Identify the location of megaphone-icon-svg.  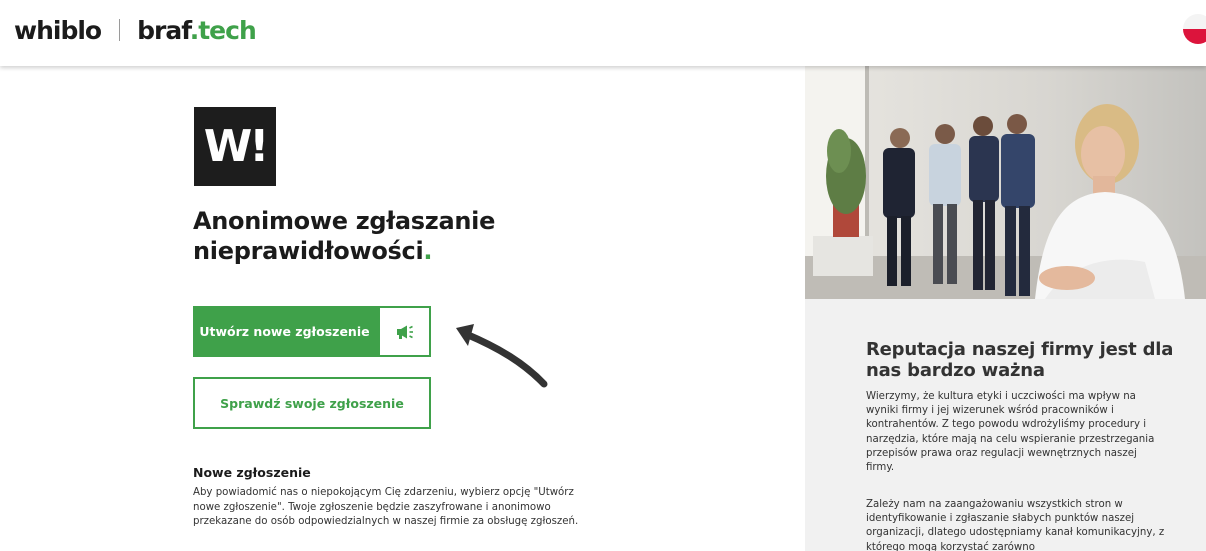
(404, 332).